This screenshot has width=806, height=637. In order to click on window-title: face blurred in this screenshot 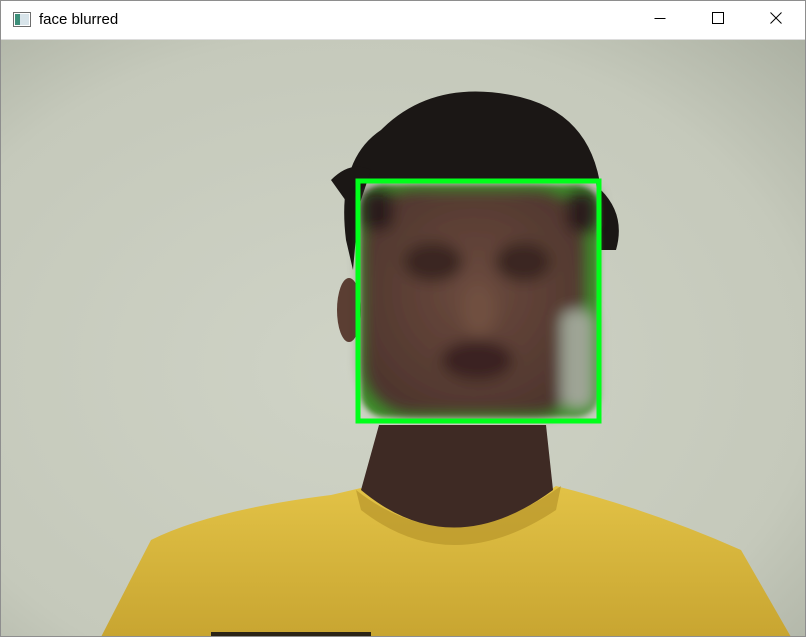, I will do `click(79, 19)`.